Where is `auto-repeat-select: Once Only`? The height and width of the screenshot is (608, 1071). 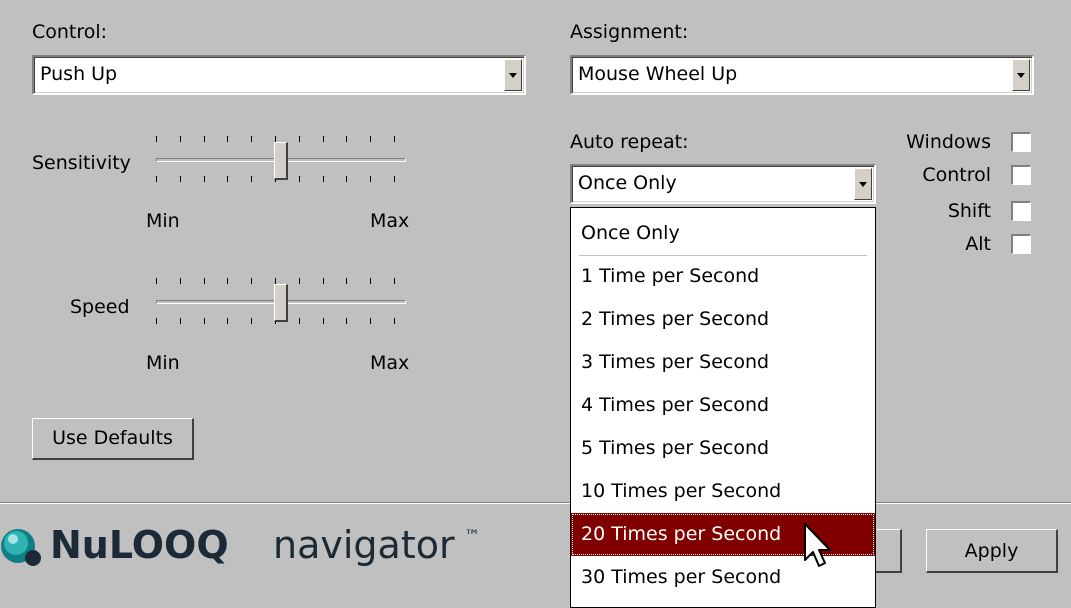 auto-repeat-select: Once Only is located at coordinates (723, 184).